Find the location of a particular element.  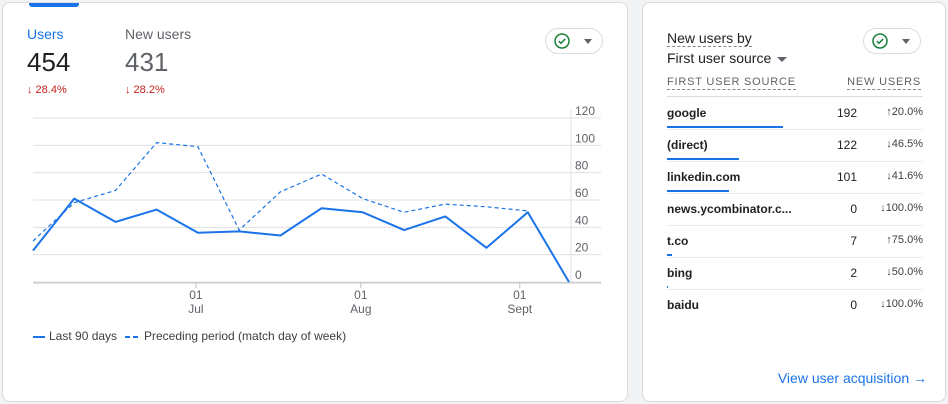

new-users-value: 2 is located at coordinates (853, 273).